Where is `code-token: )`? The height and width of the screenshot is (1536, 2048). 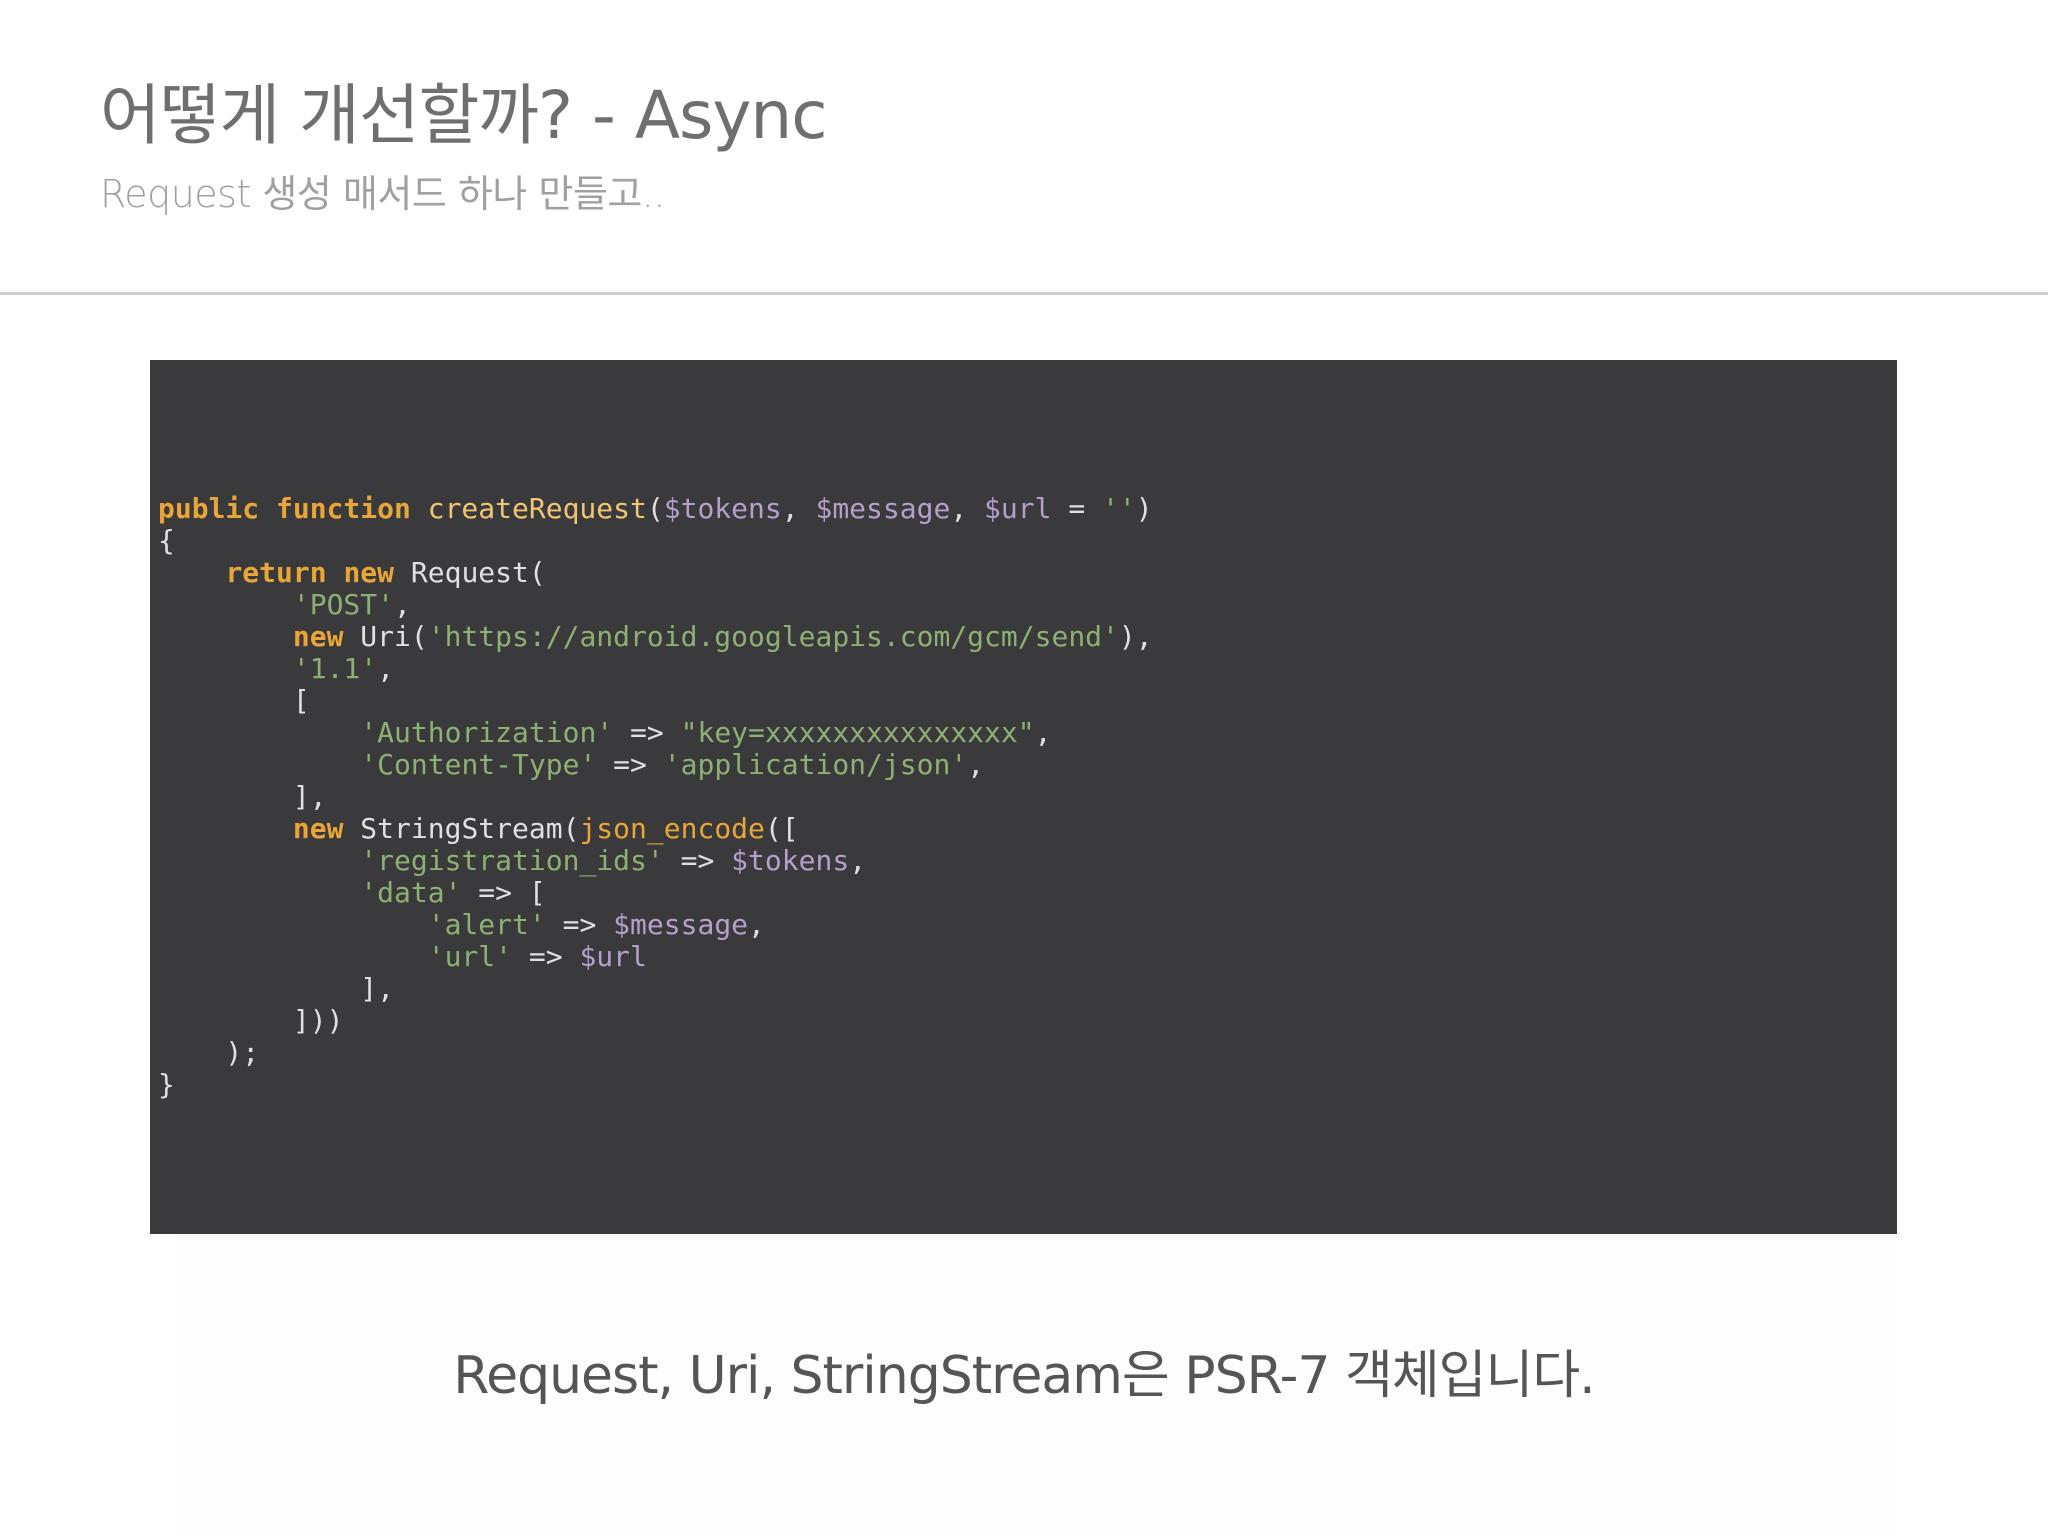 code-token: ) is located at coordinates (1144, 508).